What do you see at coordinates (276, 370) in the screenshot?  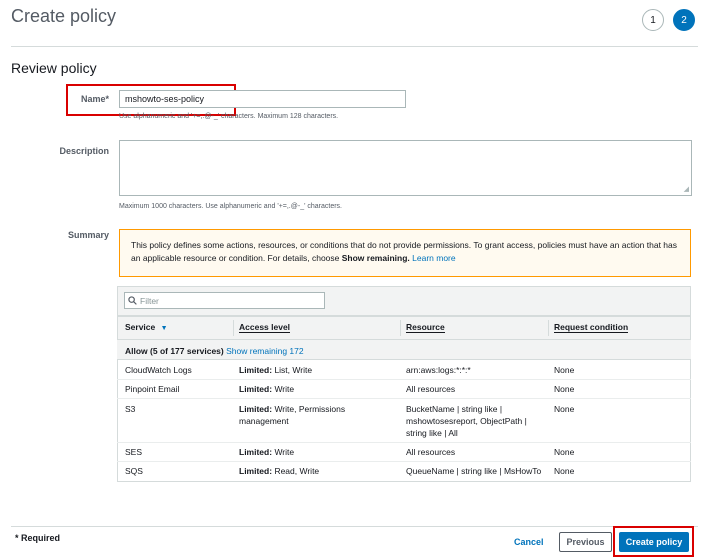 I see `access-level-cell: Limited: List, Write` at bounding box center [276, 370].